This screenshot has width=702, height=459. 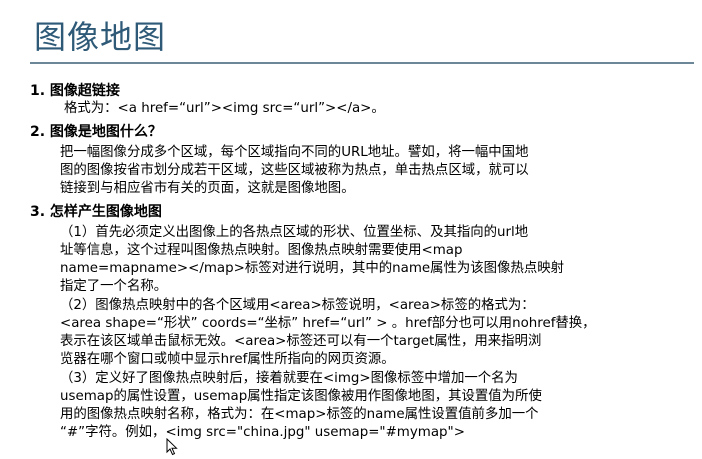 What do you see at coordinates (100, 37) in the screenshot?
I see `slide-title: 图像地图` at bounding box center [100, 37].